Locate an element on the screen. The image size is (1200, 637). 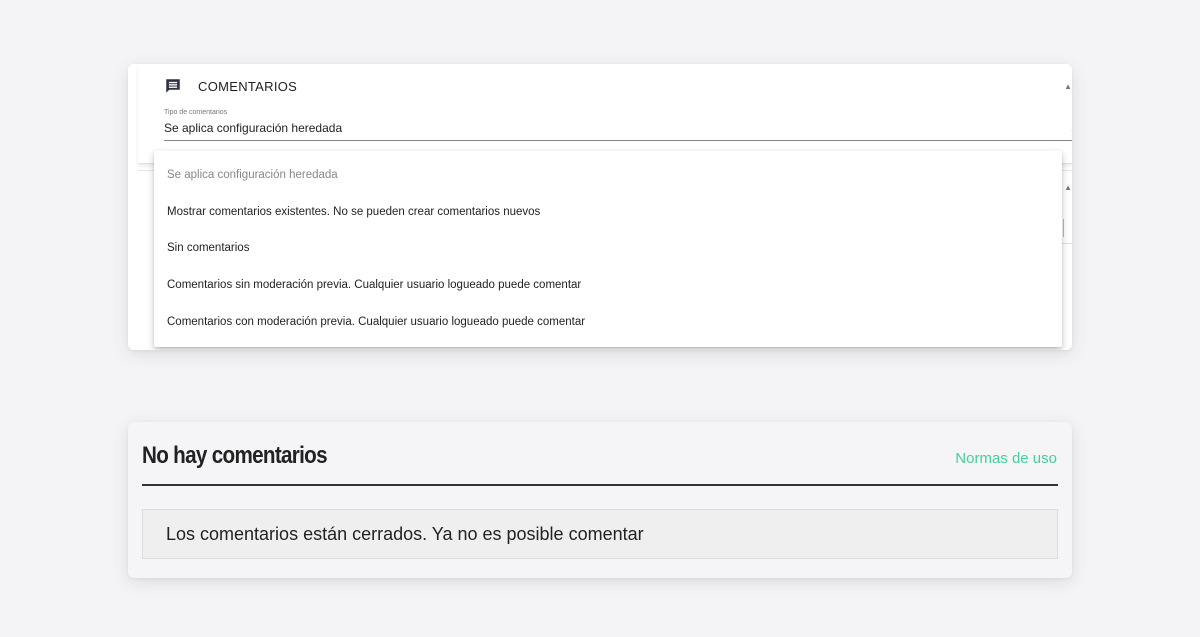
usage-rules-link: Normas de uso is located at coordinates (1006, 458).